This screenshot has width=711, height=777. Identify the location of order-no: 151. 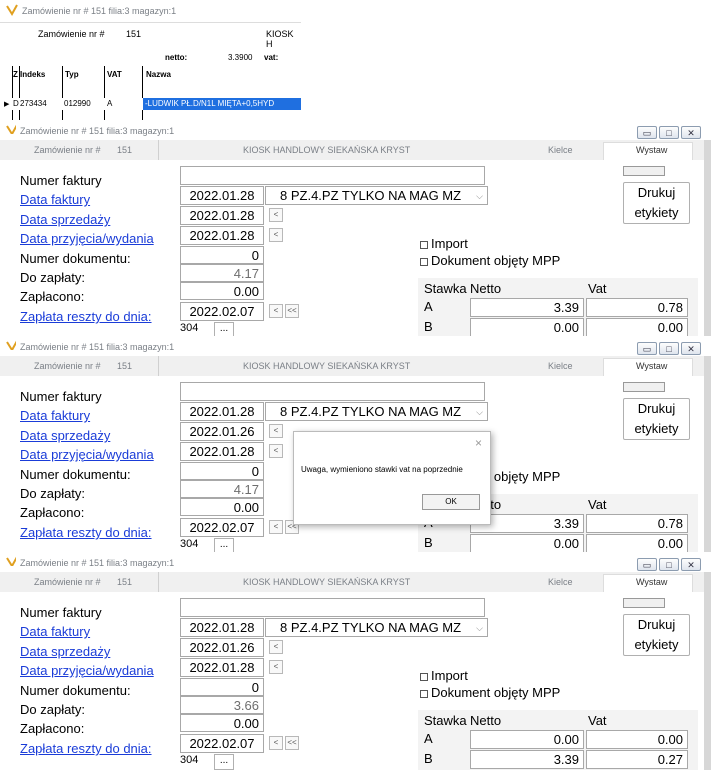
(125, 582).